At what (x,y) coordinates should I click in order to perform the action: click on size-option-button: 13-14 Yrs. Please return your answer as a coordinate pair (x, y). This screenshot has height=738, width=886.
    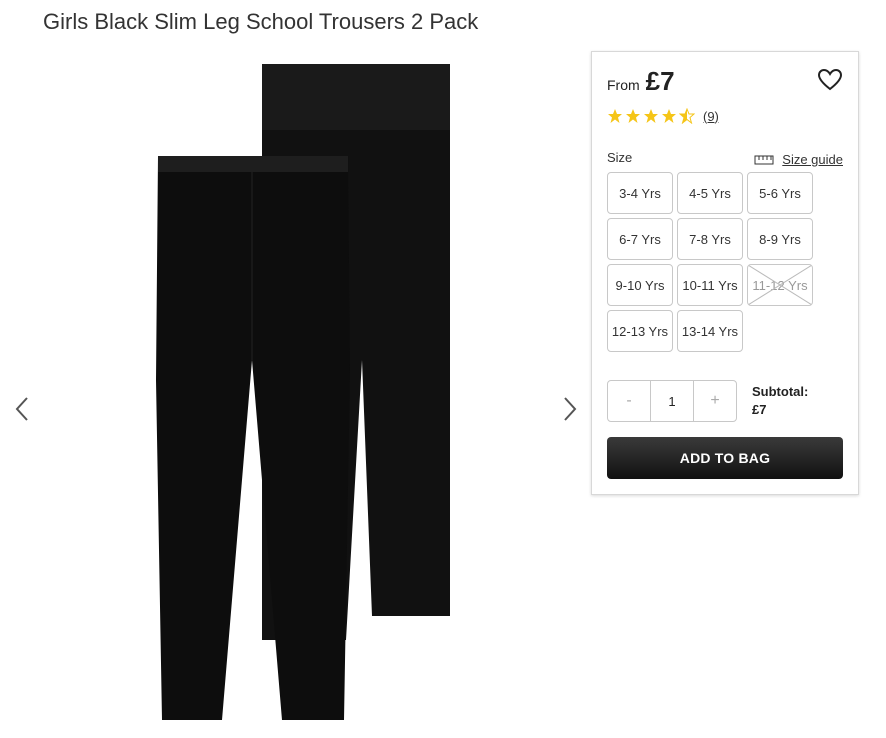
    Looking at the image, I should click on (710, 331).